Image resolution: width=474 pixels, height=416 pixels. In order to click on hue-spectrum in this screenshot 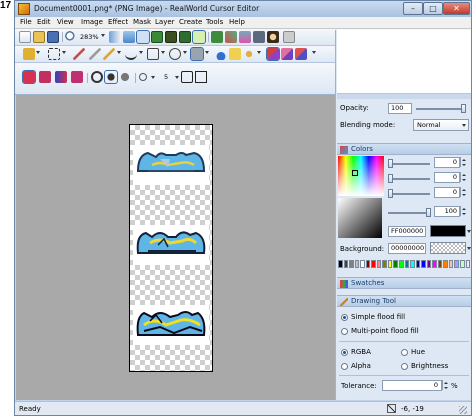, I will do `click(361, 176)`.